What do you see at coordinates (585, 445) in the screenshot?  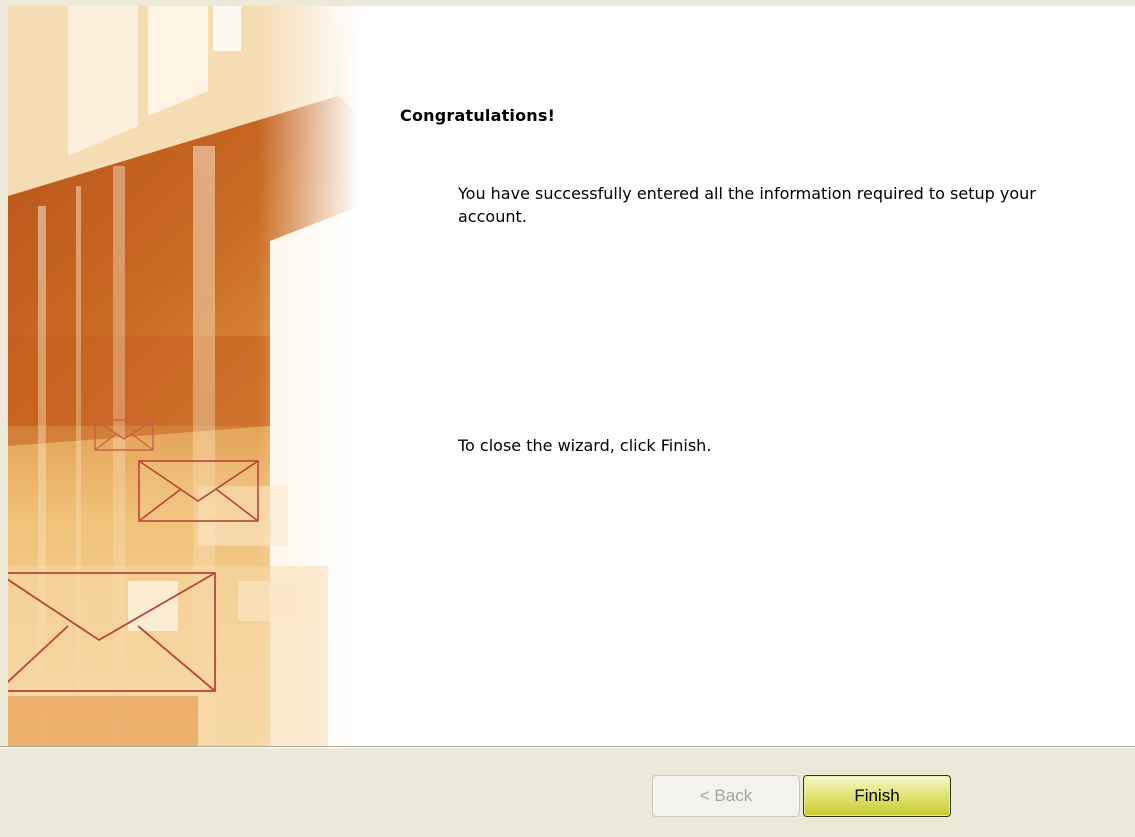 I see `close-instruction: To close the wizard, click Finish.` at bounding box center [585, 445].